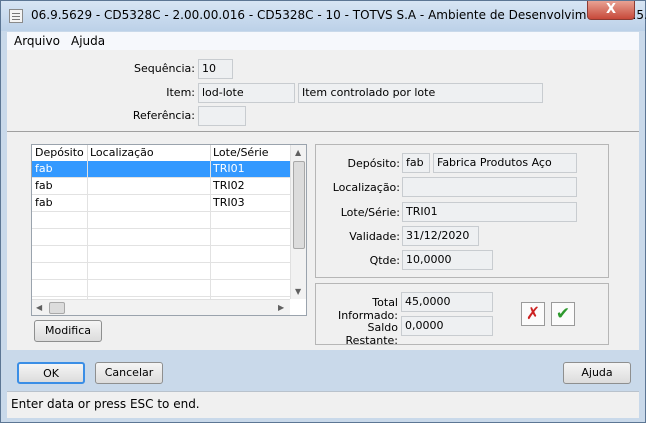 This screenshot has width=646, height=423. I want to click on vertical-scrollbar: ▲ ▼, so click(298, 222).